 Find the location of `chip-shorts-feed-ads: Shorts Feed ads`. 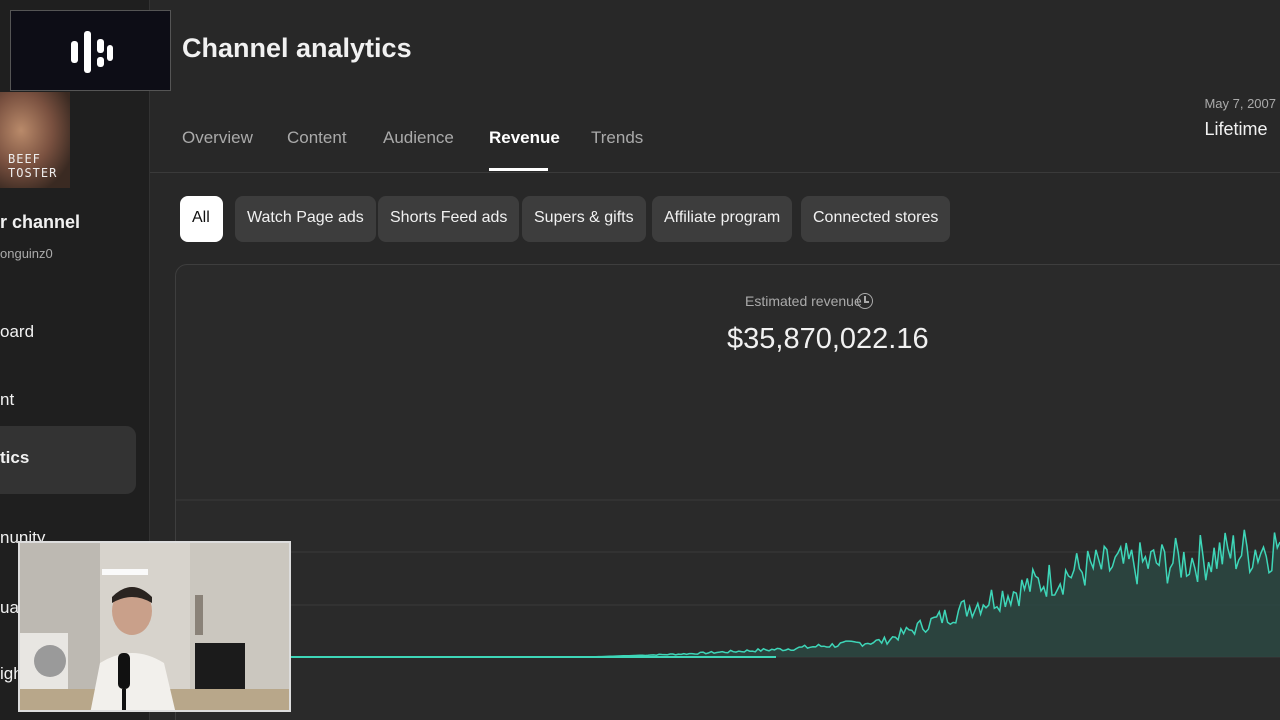

chip-shorts-feed-ads: Shorts Feed ads is located at coordinates (449, 219).